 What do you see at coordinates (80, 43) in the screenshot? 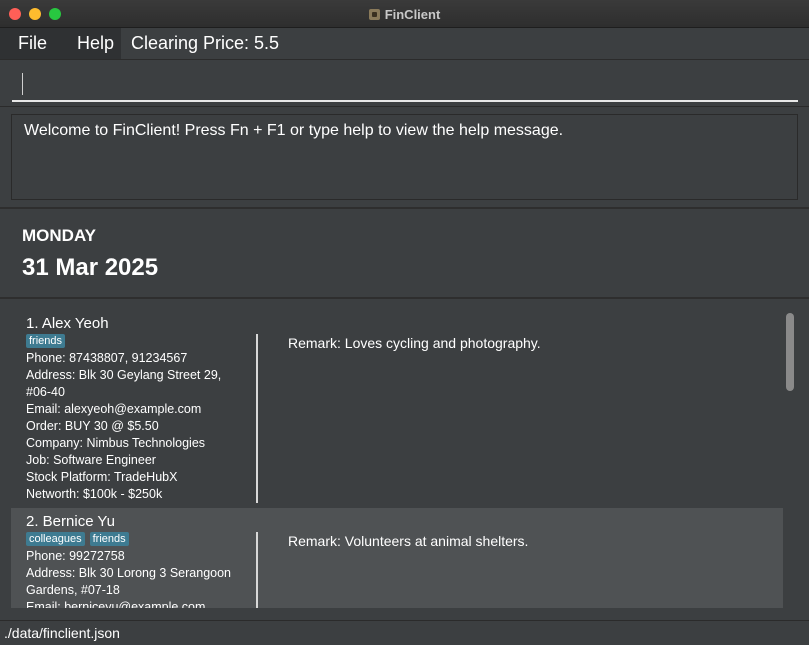
I see `menu-help: Help` at bounding box center [80, 43].